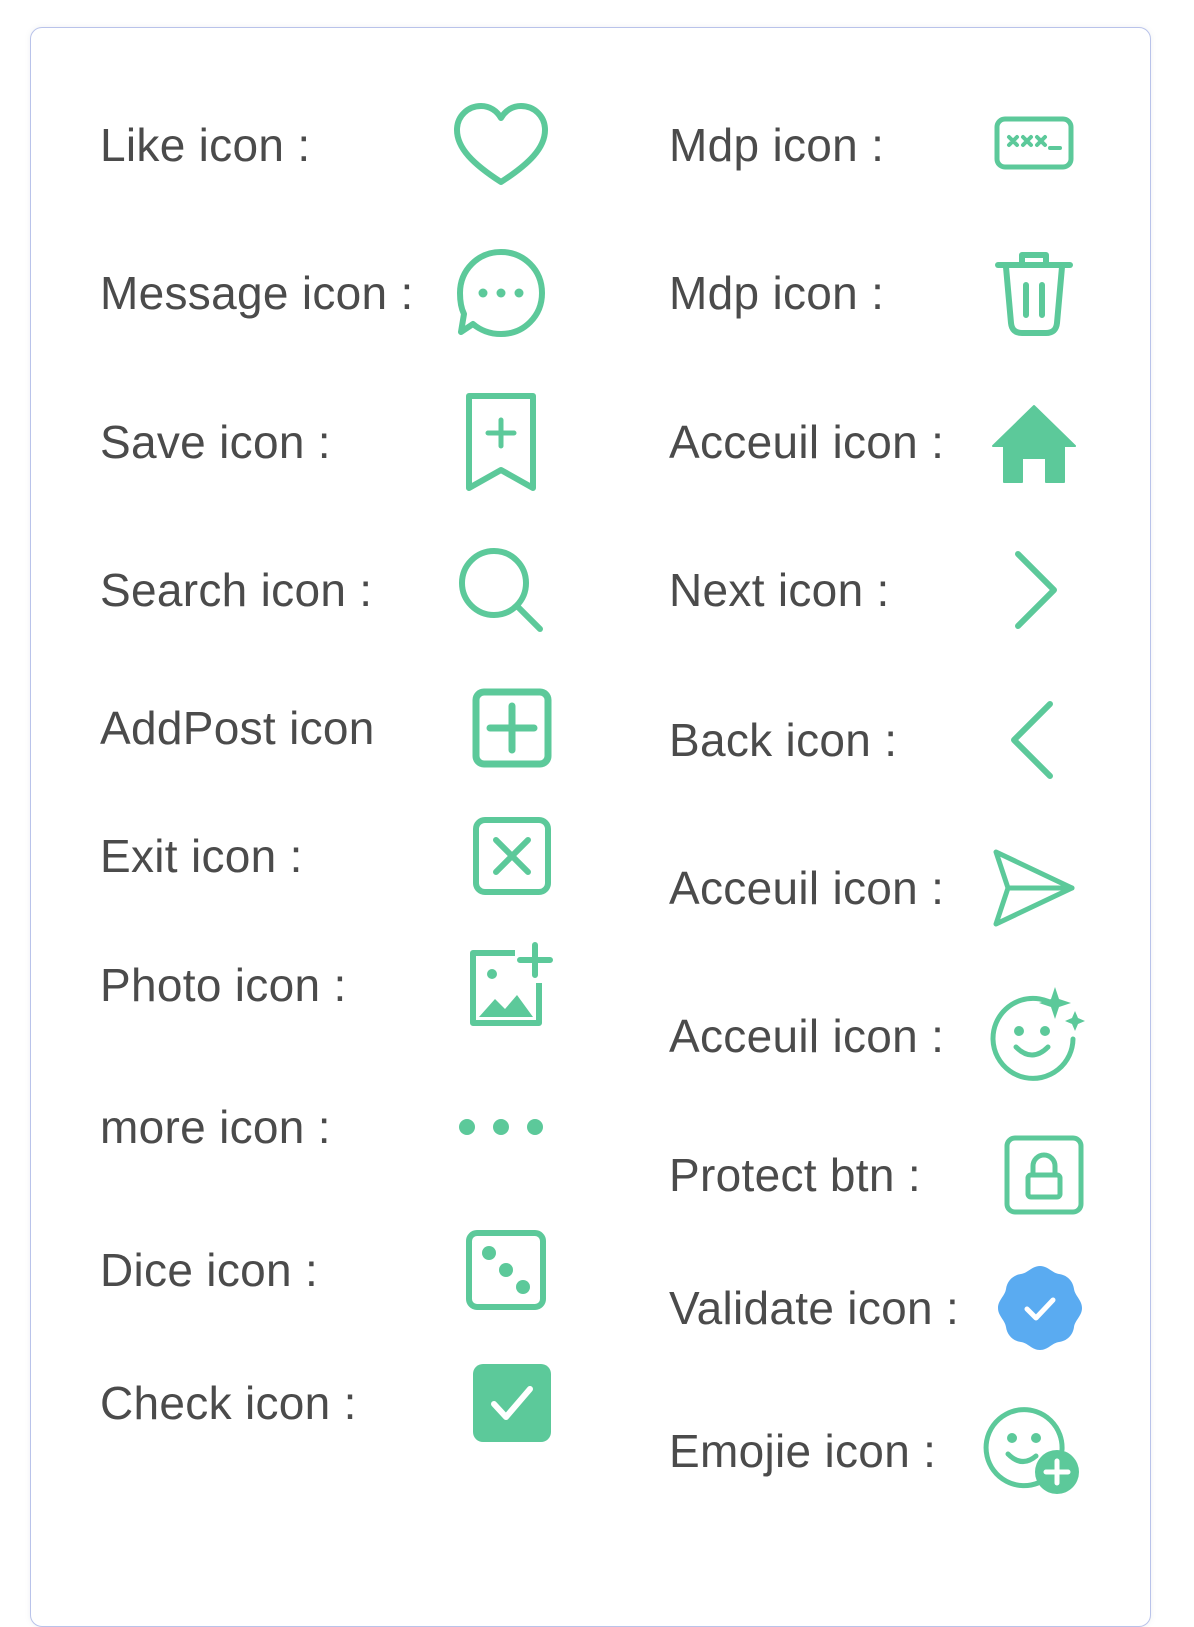  What do you see at coordinates (779, 590) in the screenshot?
I see `label-next: Next icon :` at bounding box center [779, 590].